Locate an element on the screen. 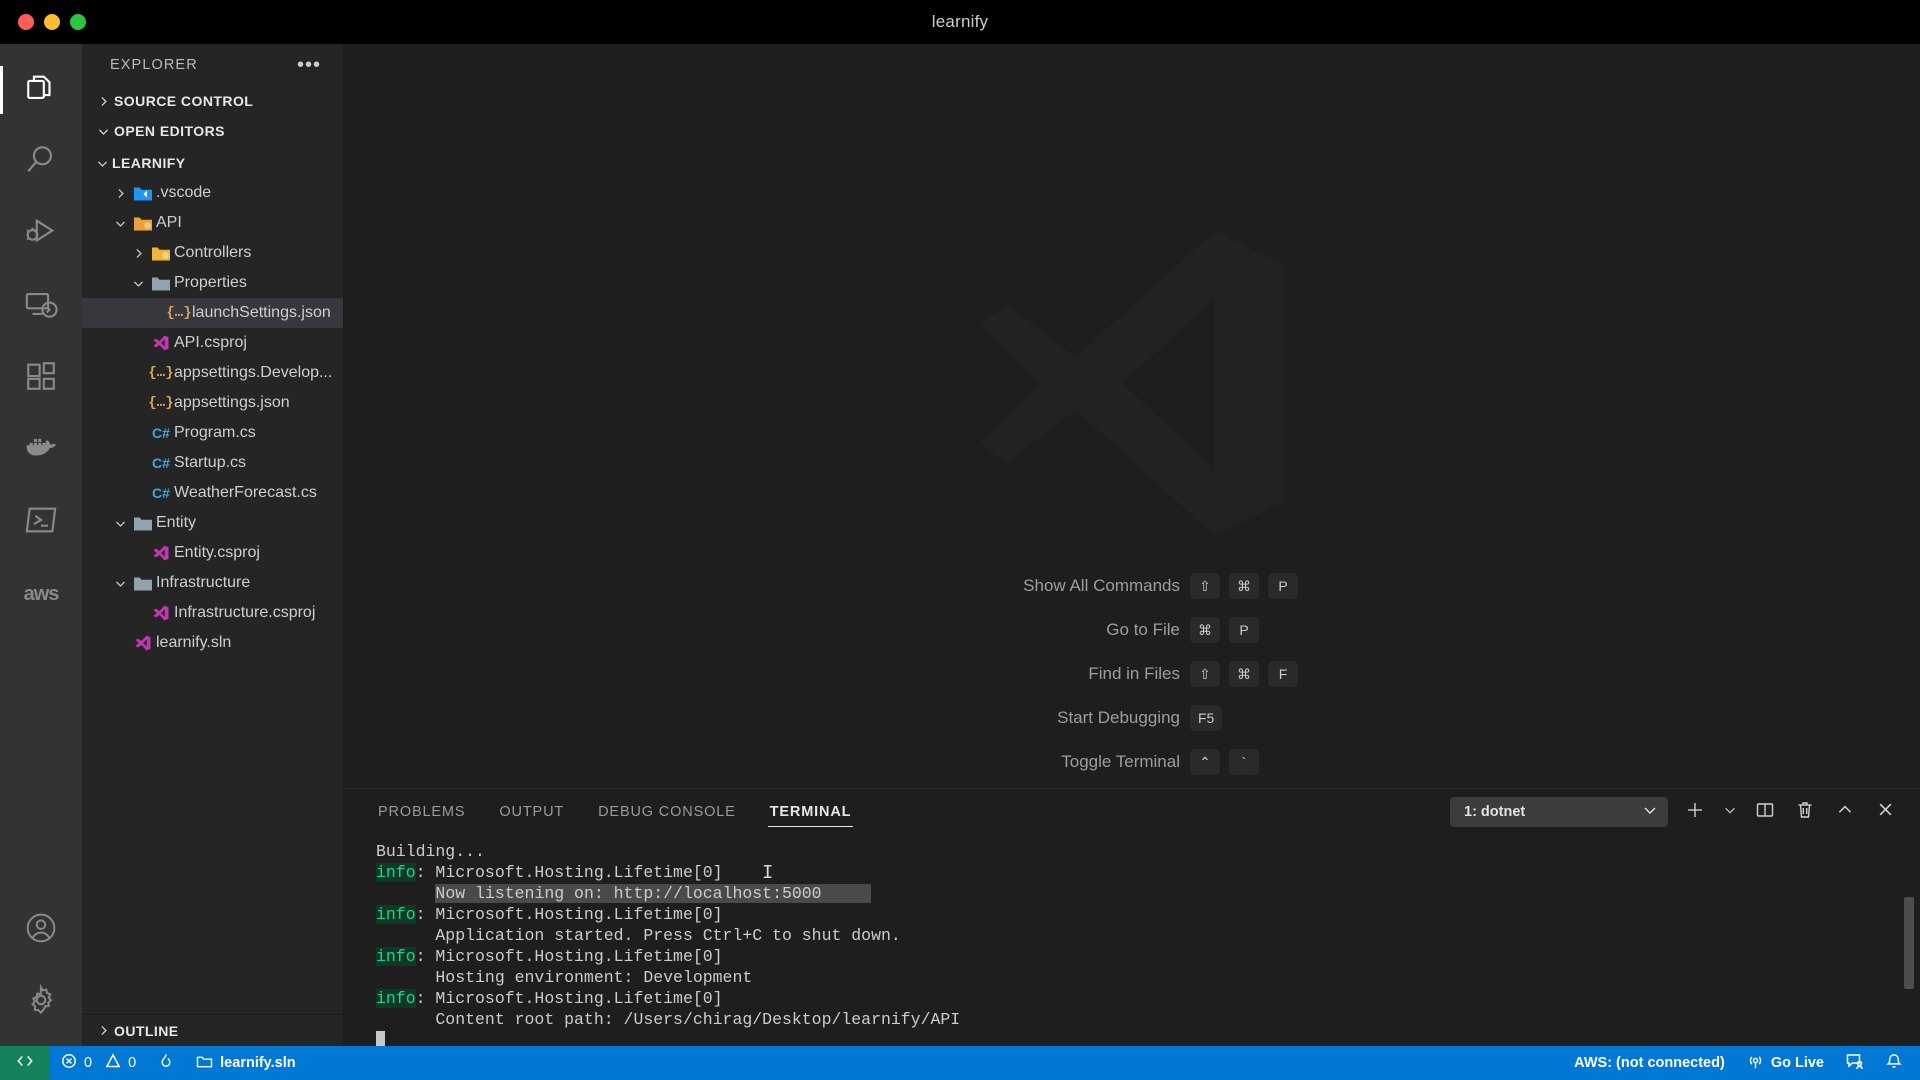 The height and width of the screenshot is (1080, 1920). tree-file-row: C# WeatherForecast.cs is located at coordinates (212, 493).